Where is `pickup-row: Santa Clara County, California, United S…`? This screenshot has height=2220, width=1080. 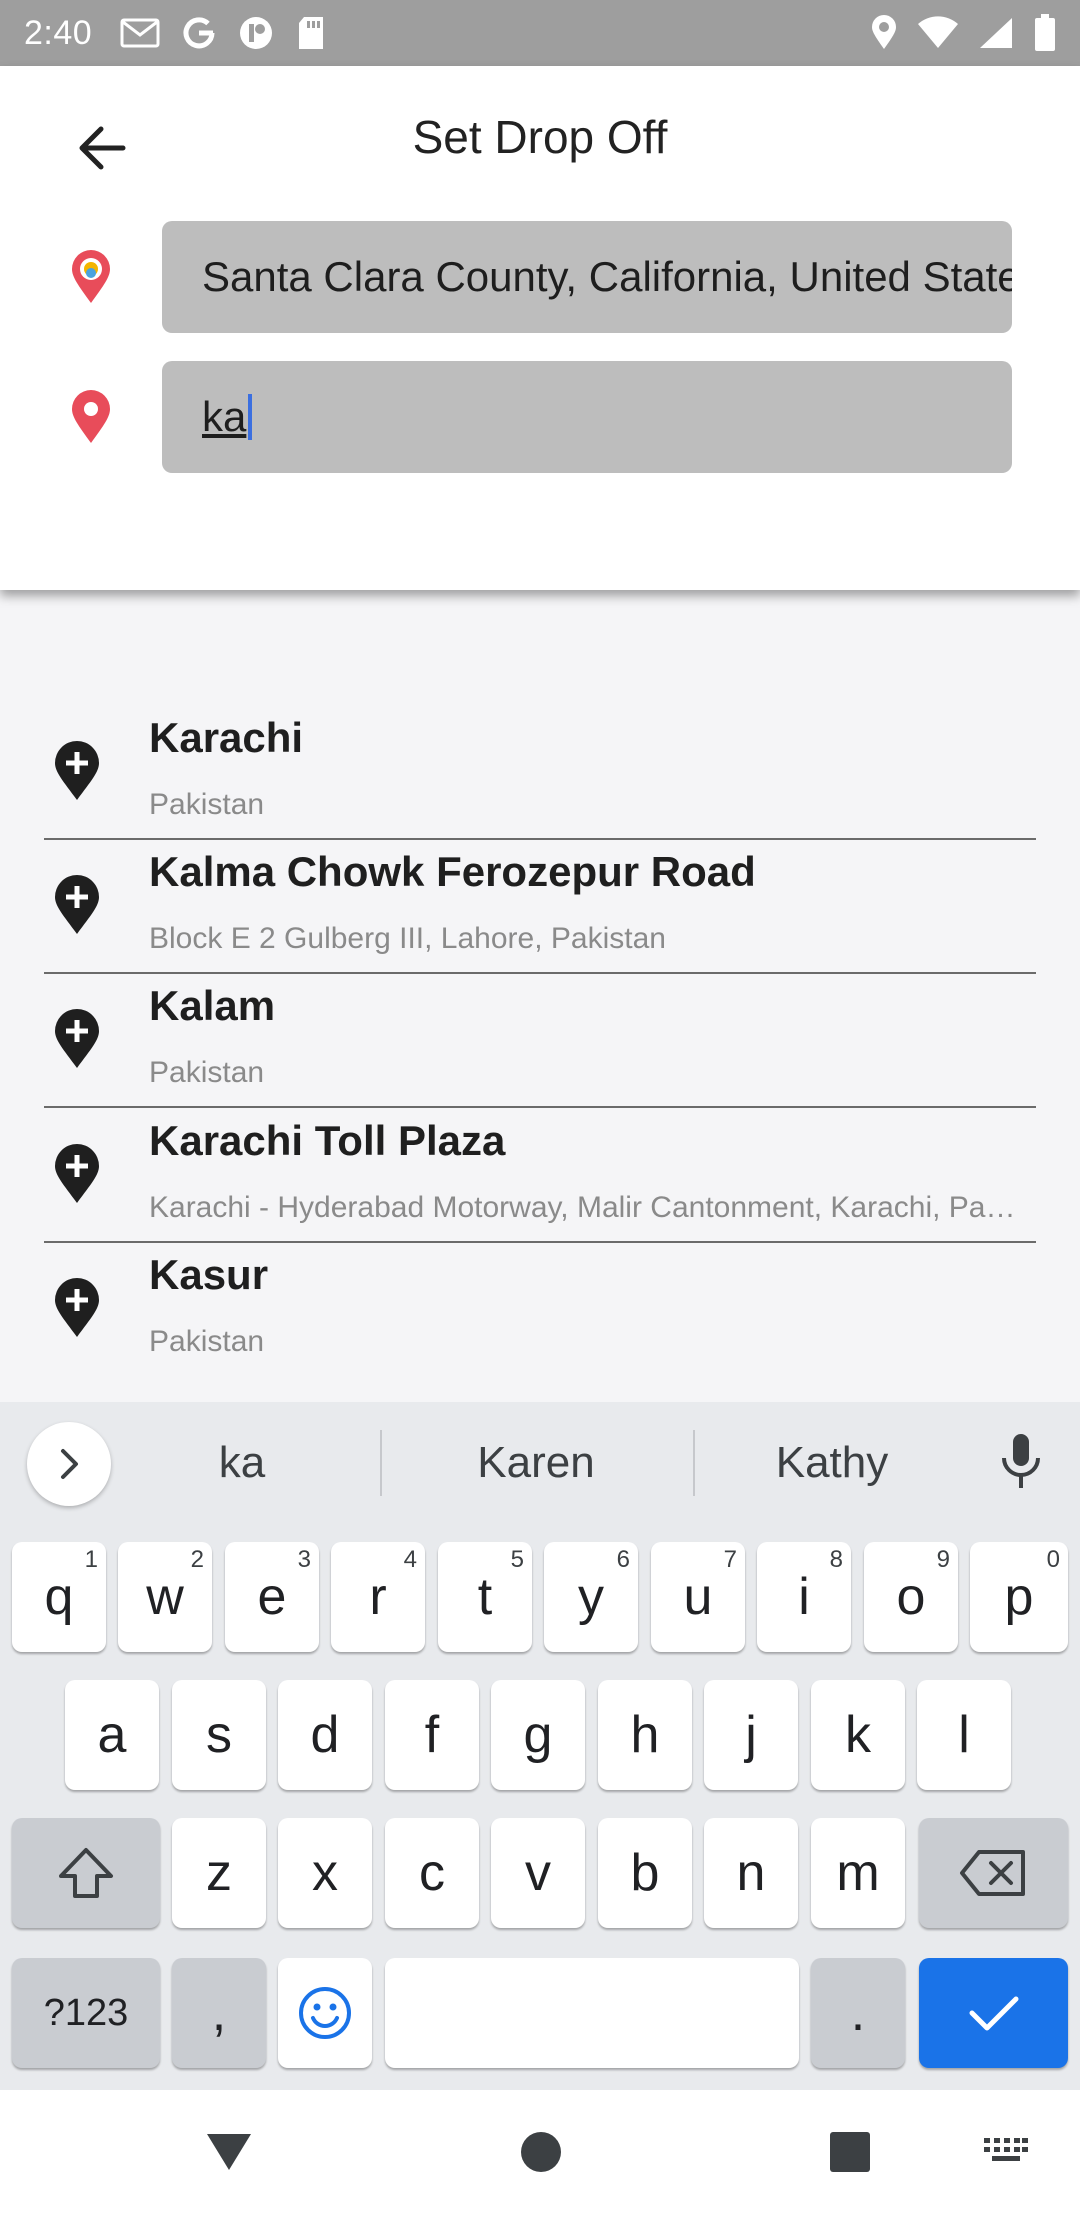 pickup-row: Santa Clara County, California, United S… is located at coordinates (540, 277).